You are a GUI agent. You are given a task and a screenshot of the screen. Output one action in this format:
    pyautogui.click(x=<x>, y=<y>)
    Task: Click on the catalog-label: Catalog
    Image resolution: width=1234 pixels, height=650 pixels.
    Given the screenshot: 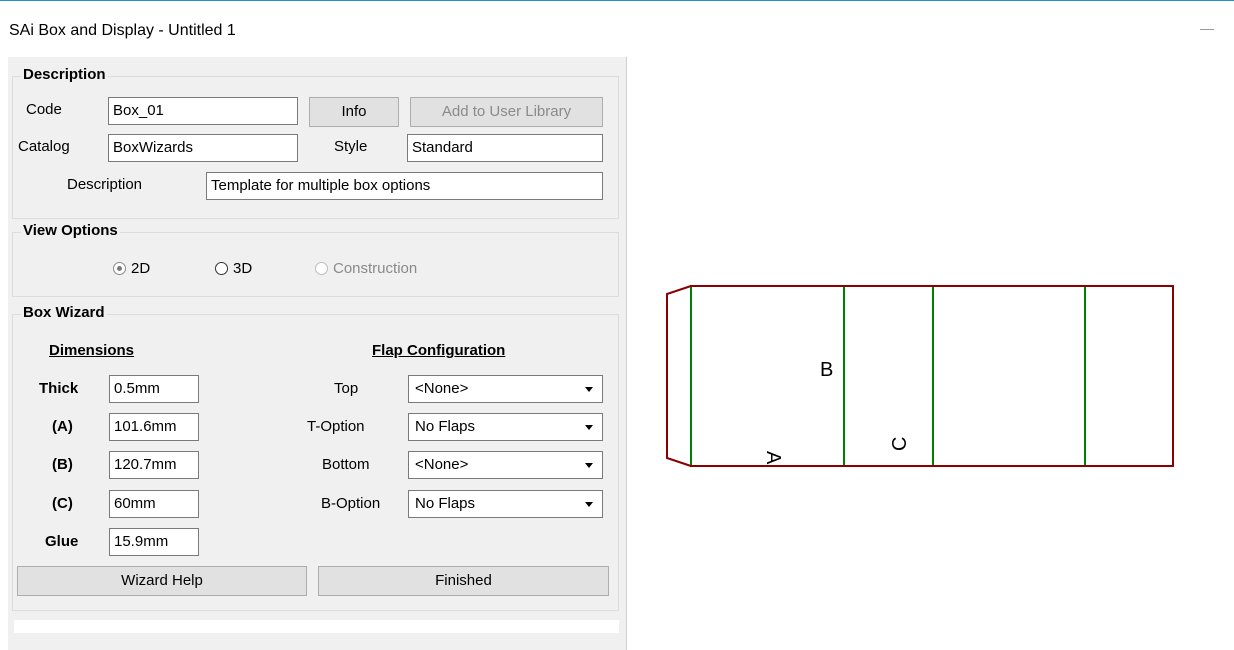 What is the action you would take?
    pyautogui.click(x=44, y=146)
    